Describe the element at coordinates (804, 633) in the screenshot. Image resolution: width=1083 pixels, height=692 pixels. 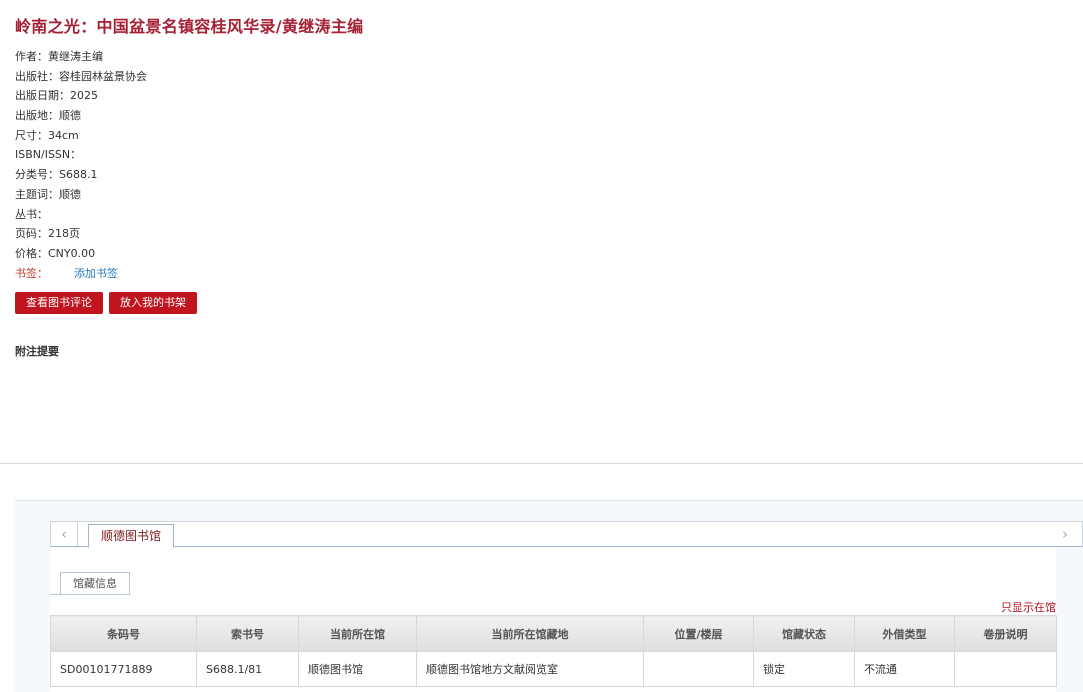
I see `col-status: 馆藏状态` at that location.